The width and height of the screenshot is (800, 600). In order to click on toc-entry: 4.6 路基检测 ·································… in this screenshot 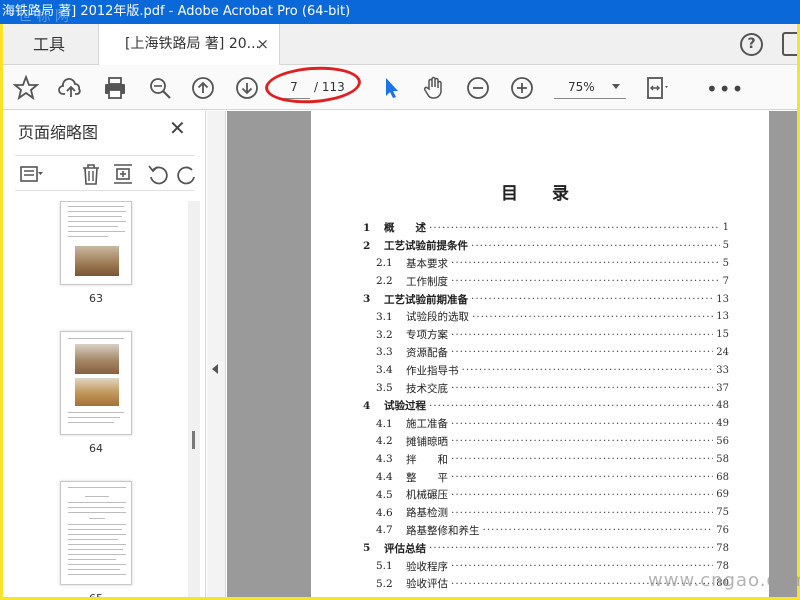, I will do `click(546, 513)`.